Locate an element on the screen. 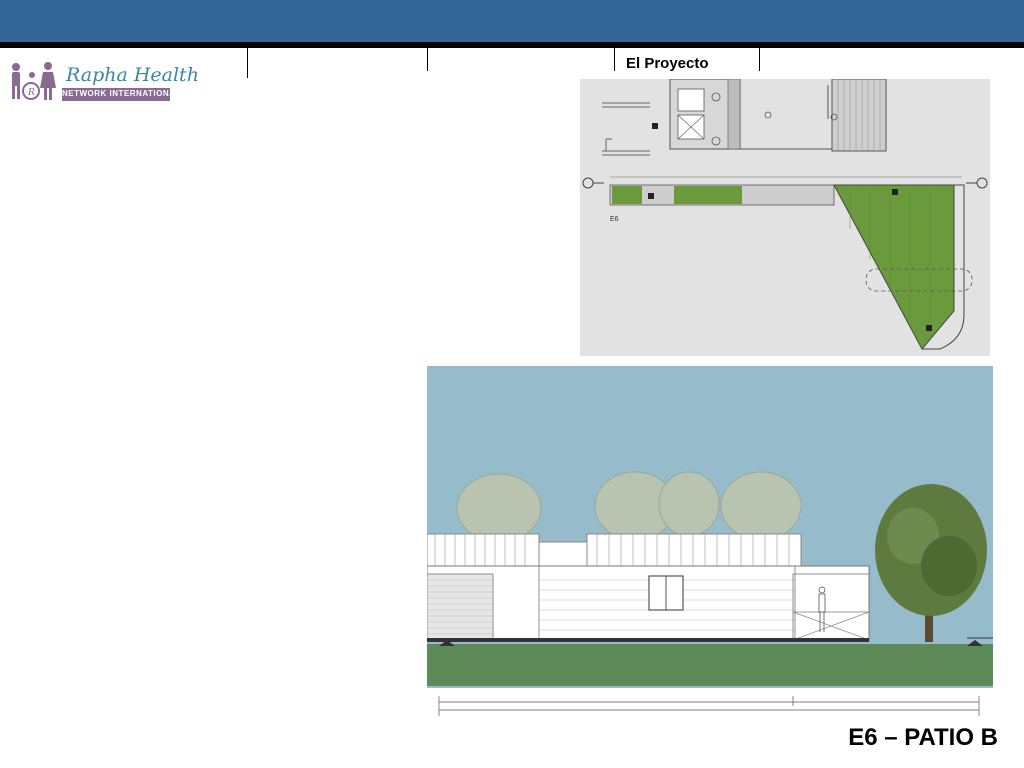  header-band is located at coordinates (512, 21).